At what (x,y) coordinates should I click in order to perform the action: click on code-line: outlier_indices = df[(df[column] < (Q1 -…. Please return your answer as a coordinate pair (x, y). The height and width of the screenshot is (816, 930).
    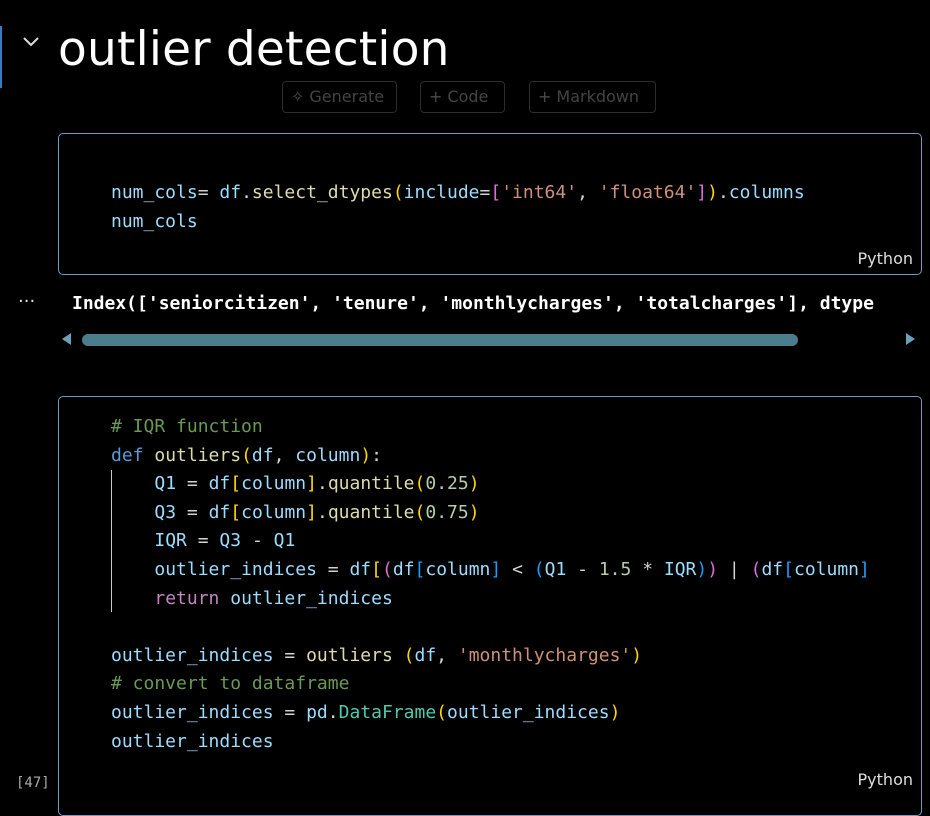
    Looking at the image, I should click on (490, 569).